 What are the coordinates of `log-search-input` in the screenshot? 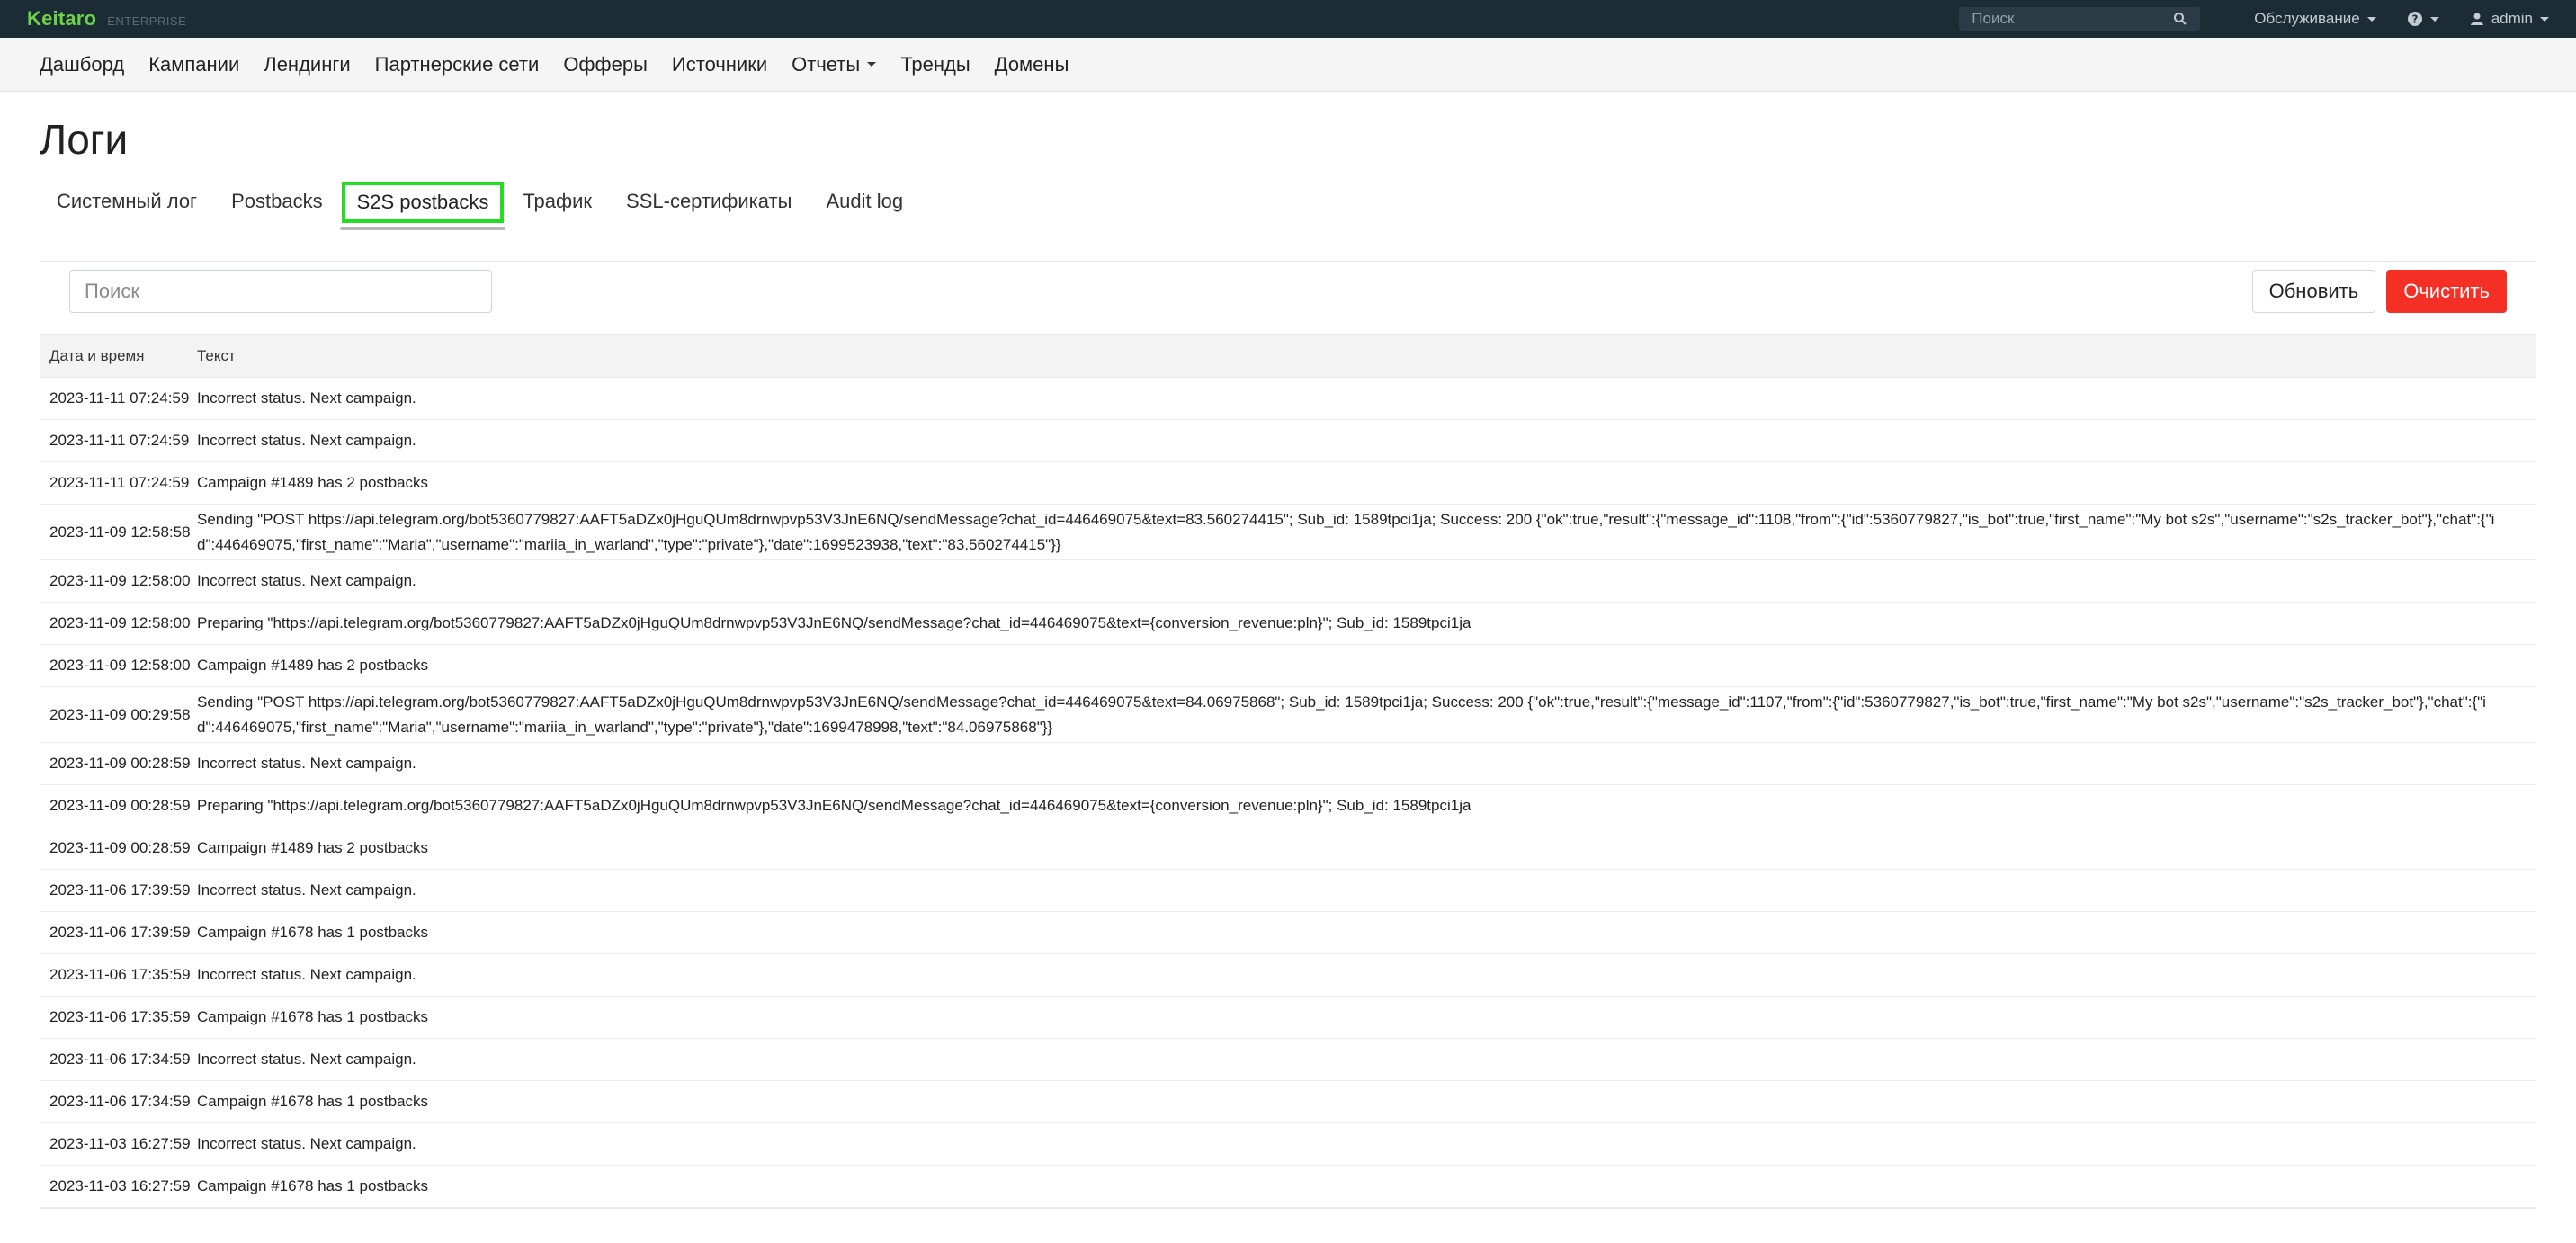 It's located at (280, 291).